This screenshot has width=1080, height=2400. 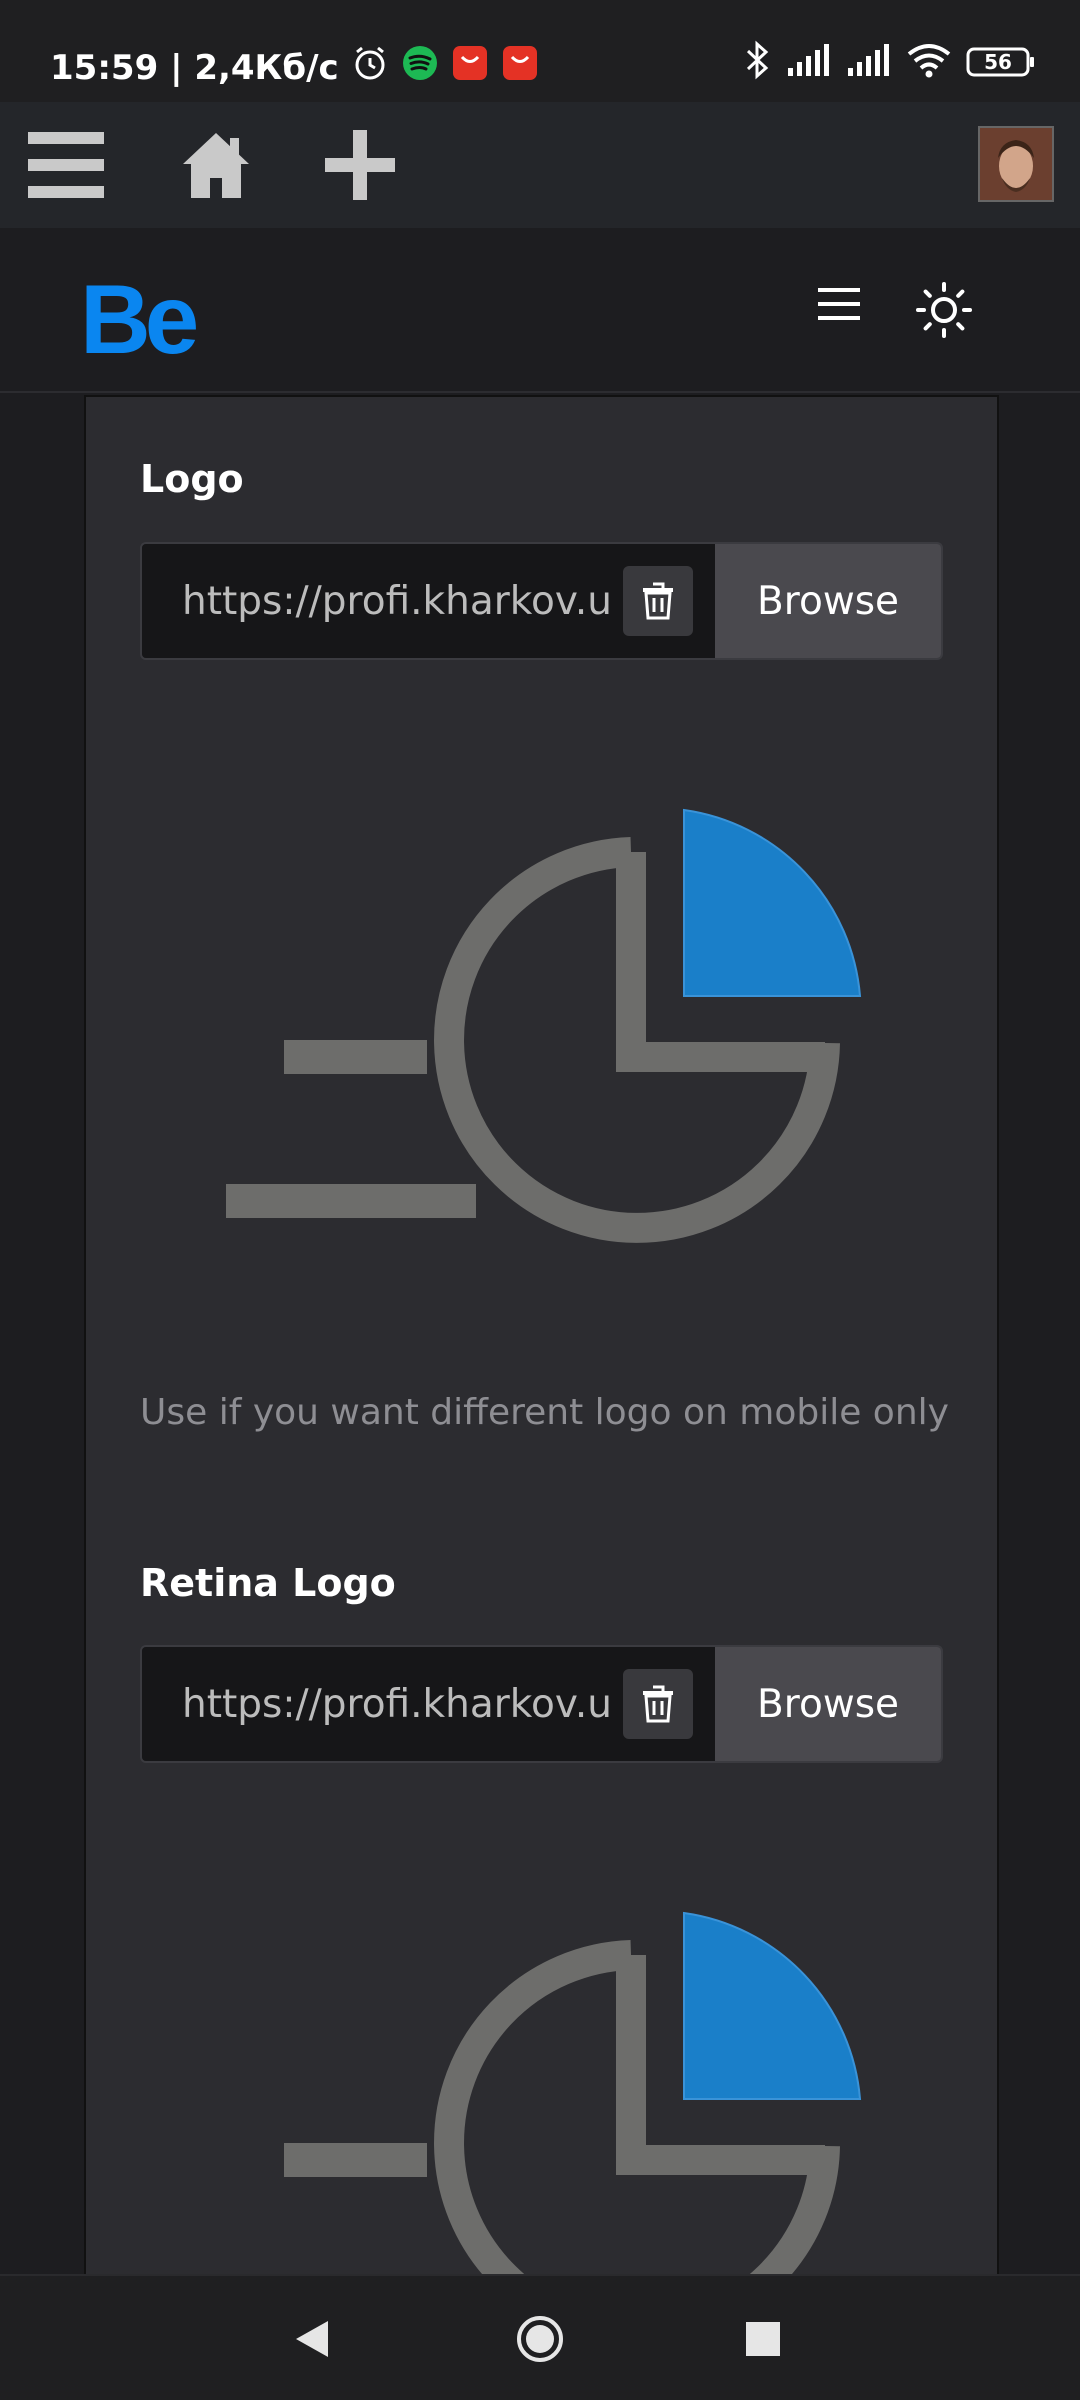 I want to click on retina-logo-input-group: https://profi.kharkov.u Browse, so click(x=541, y=1704).